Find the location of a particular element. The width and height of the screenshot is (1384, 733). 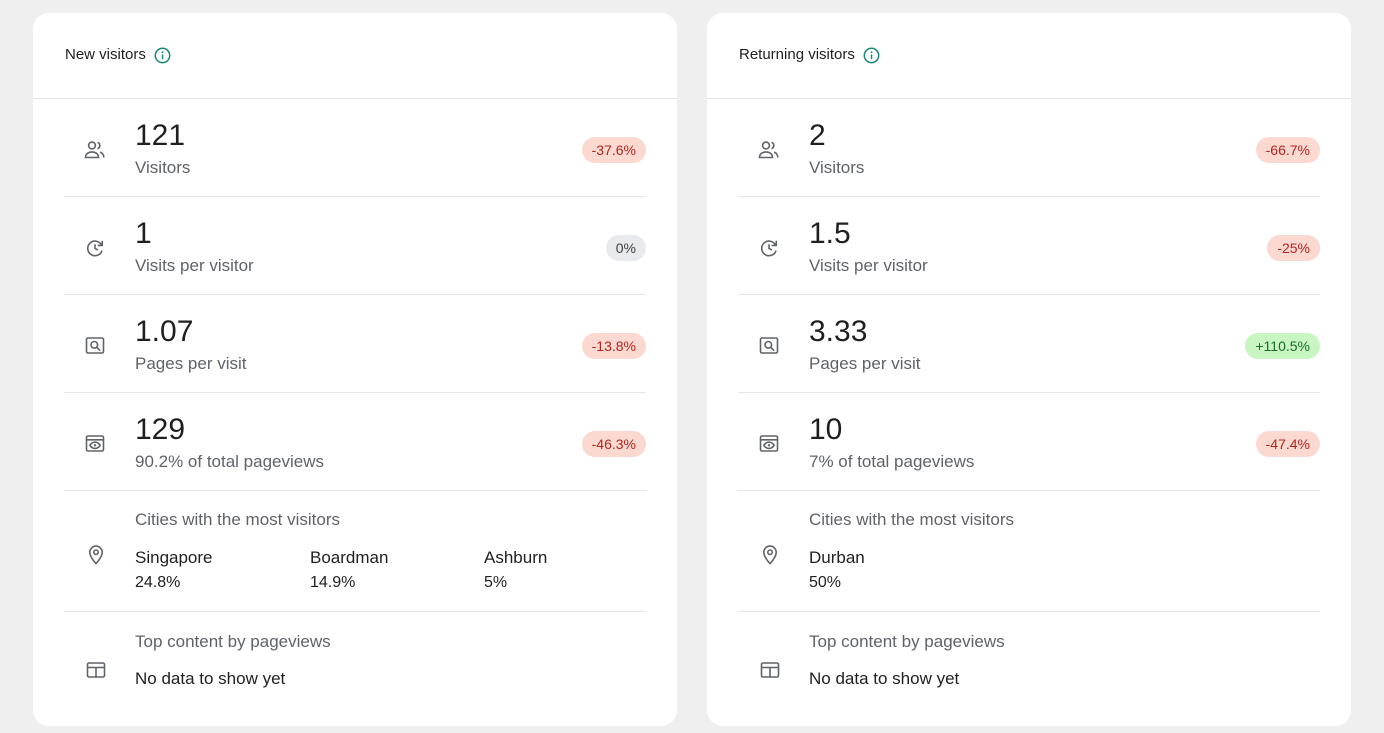

city-percent: 50% is located at coordinates (825, 582).